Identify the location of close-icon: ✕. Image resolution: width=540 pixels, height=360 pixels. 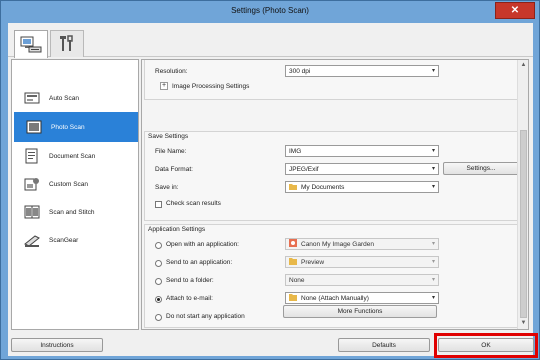
(515, 10).